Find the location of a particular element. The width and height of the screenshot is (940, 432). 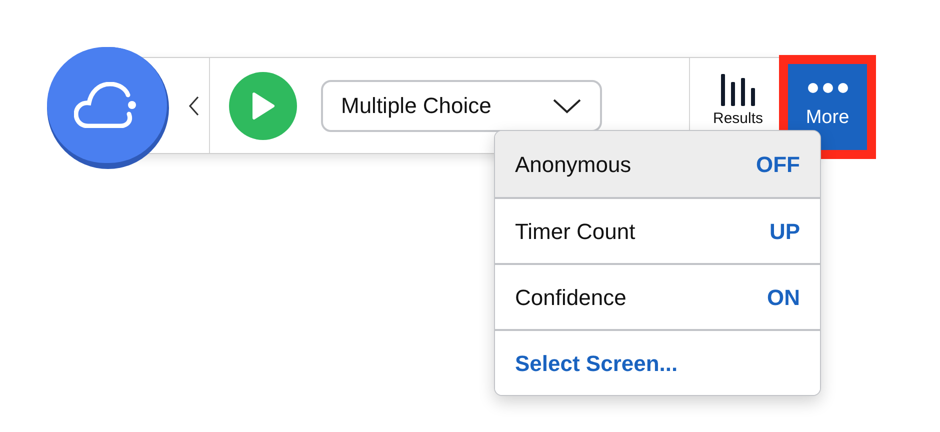

option-value: OFF is located at coordinates (778, 164).